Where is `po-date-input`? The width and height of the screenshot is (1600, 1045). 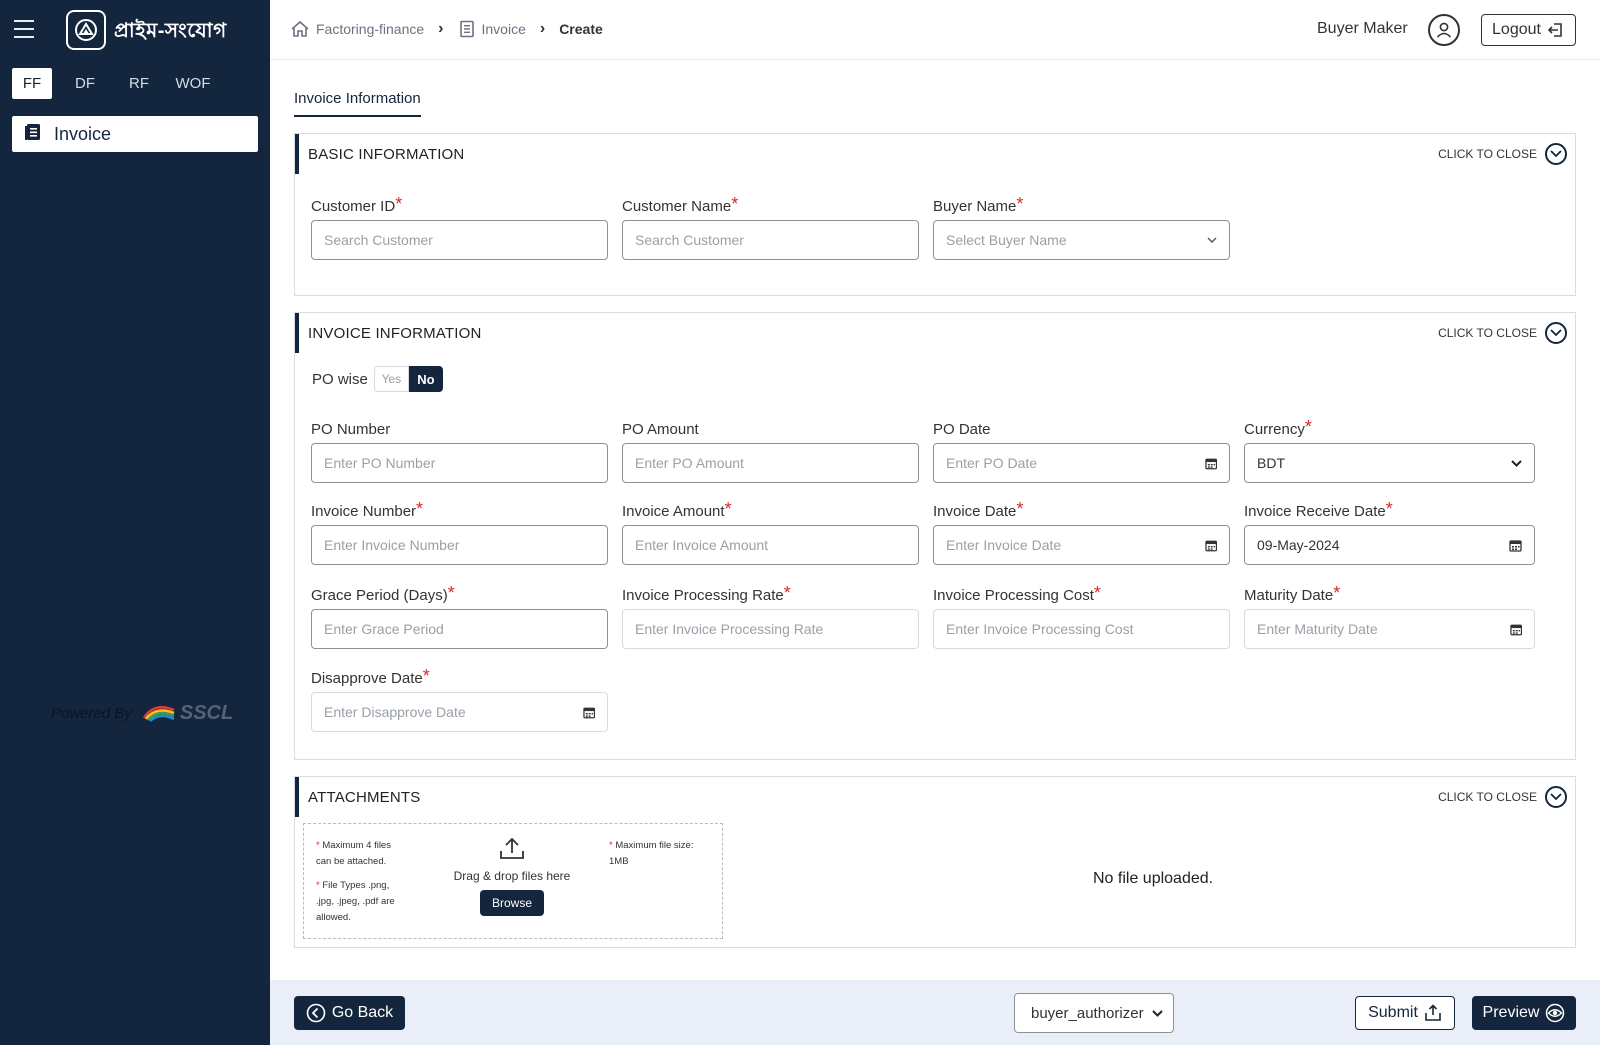 po-date-input is located at coordinates (1075, 463).